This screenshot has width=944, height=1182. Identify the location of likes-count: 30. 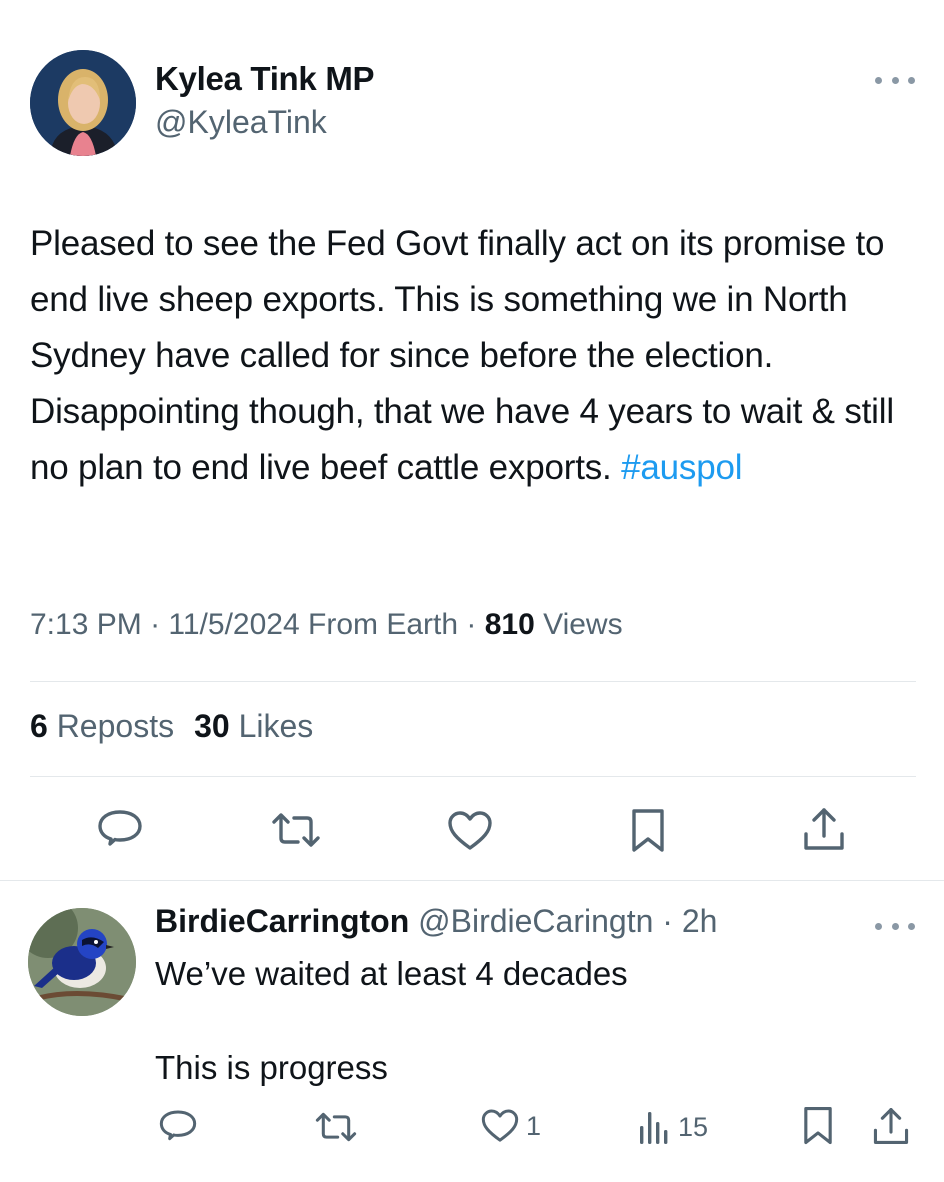
(212, 726).